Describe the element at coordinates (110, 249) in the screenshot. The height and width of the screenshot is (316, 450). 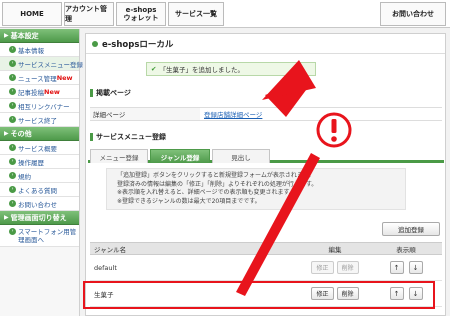
I see `header-genre-name: ジャンル名` at that location.